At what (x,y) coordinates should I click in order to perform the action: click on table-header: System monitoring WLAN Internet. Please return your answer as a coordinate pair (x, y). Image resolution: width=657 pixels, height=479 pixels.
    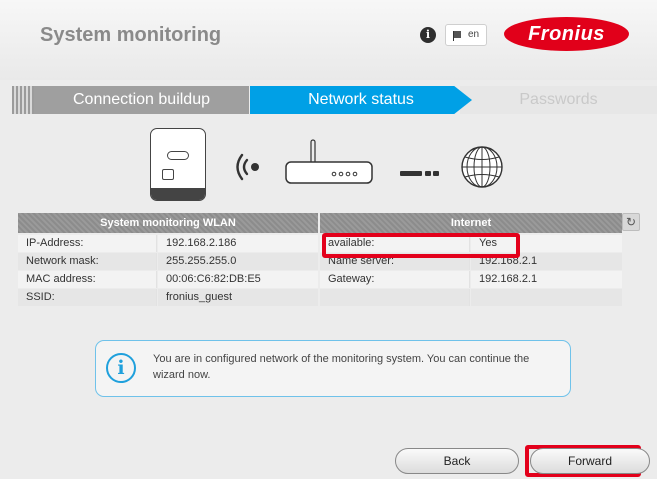
    Looking at the image, I should click on (320, 223).